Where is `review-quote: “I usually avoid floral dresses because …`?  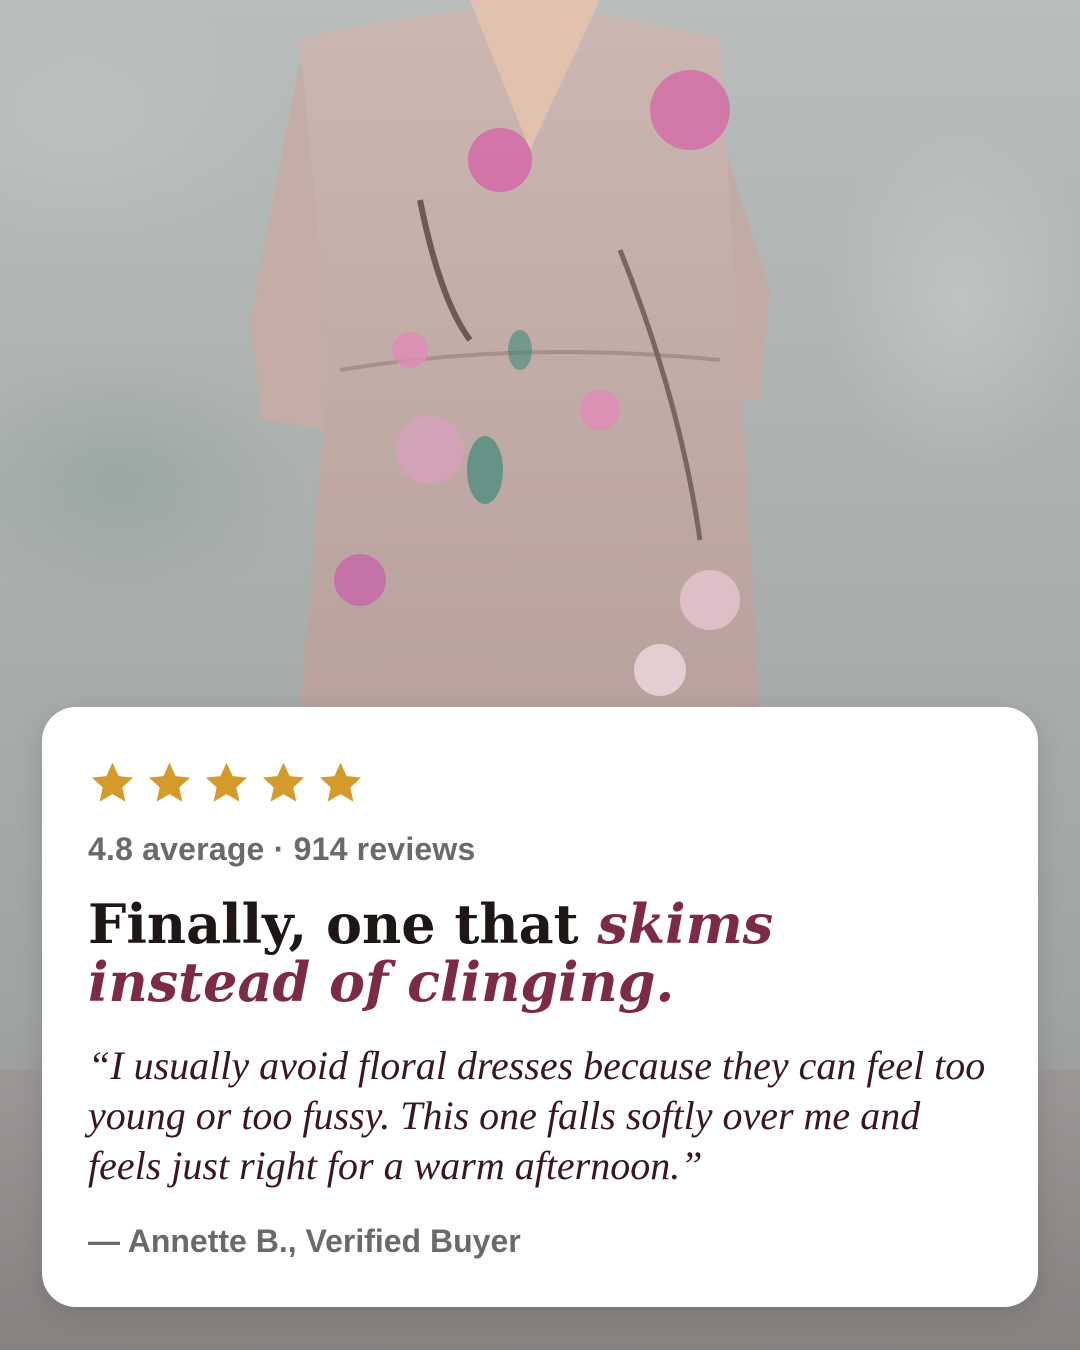 review-quote: “I usually avoid floral dresses because … is located at coordinates (537, 1115).